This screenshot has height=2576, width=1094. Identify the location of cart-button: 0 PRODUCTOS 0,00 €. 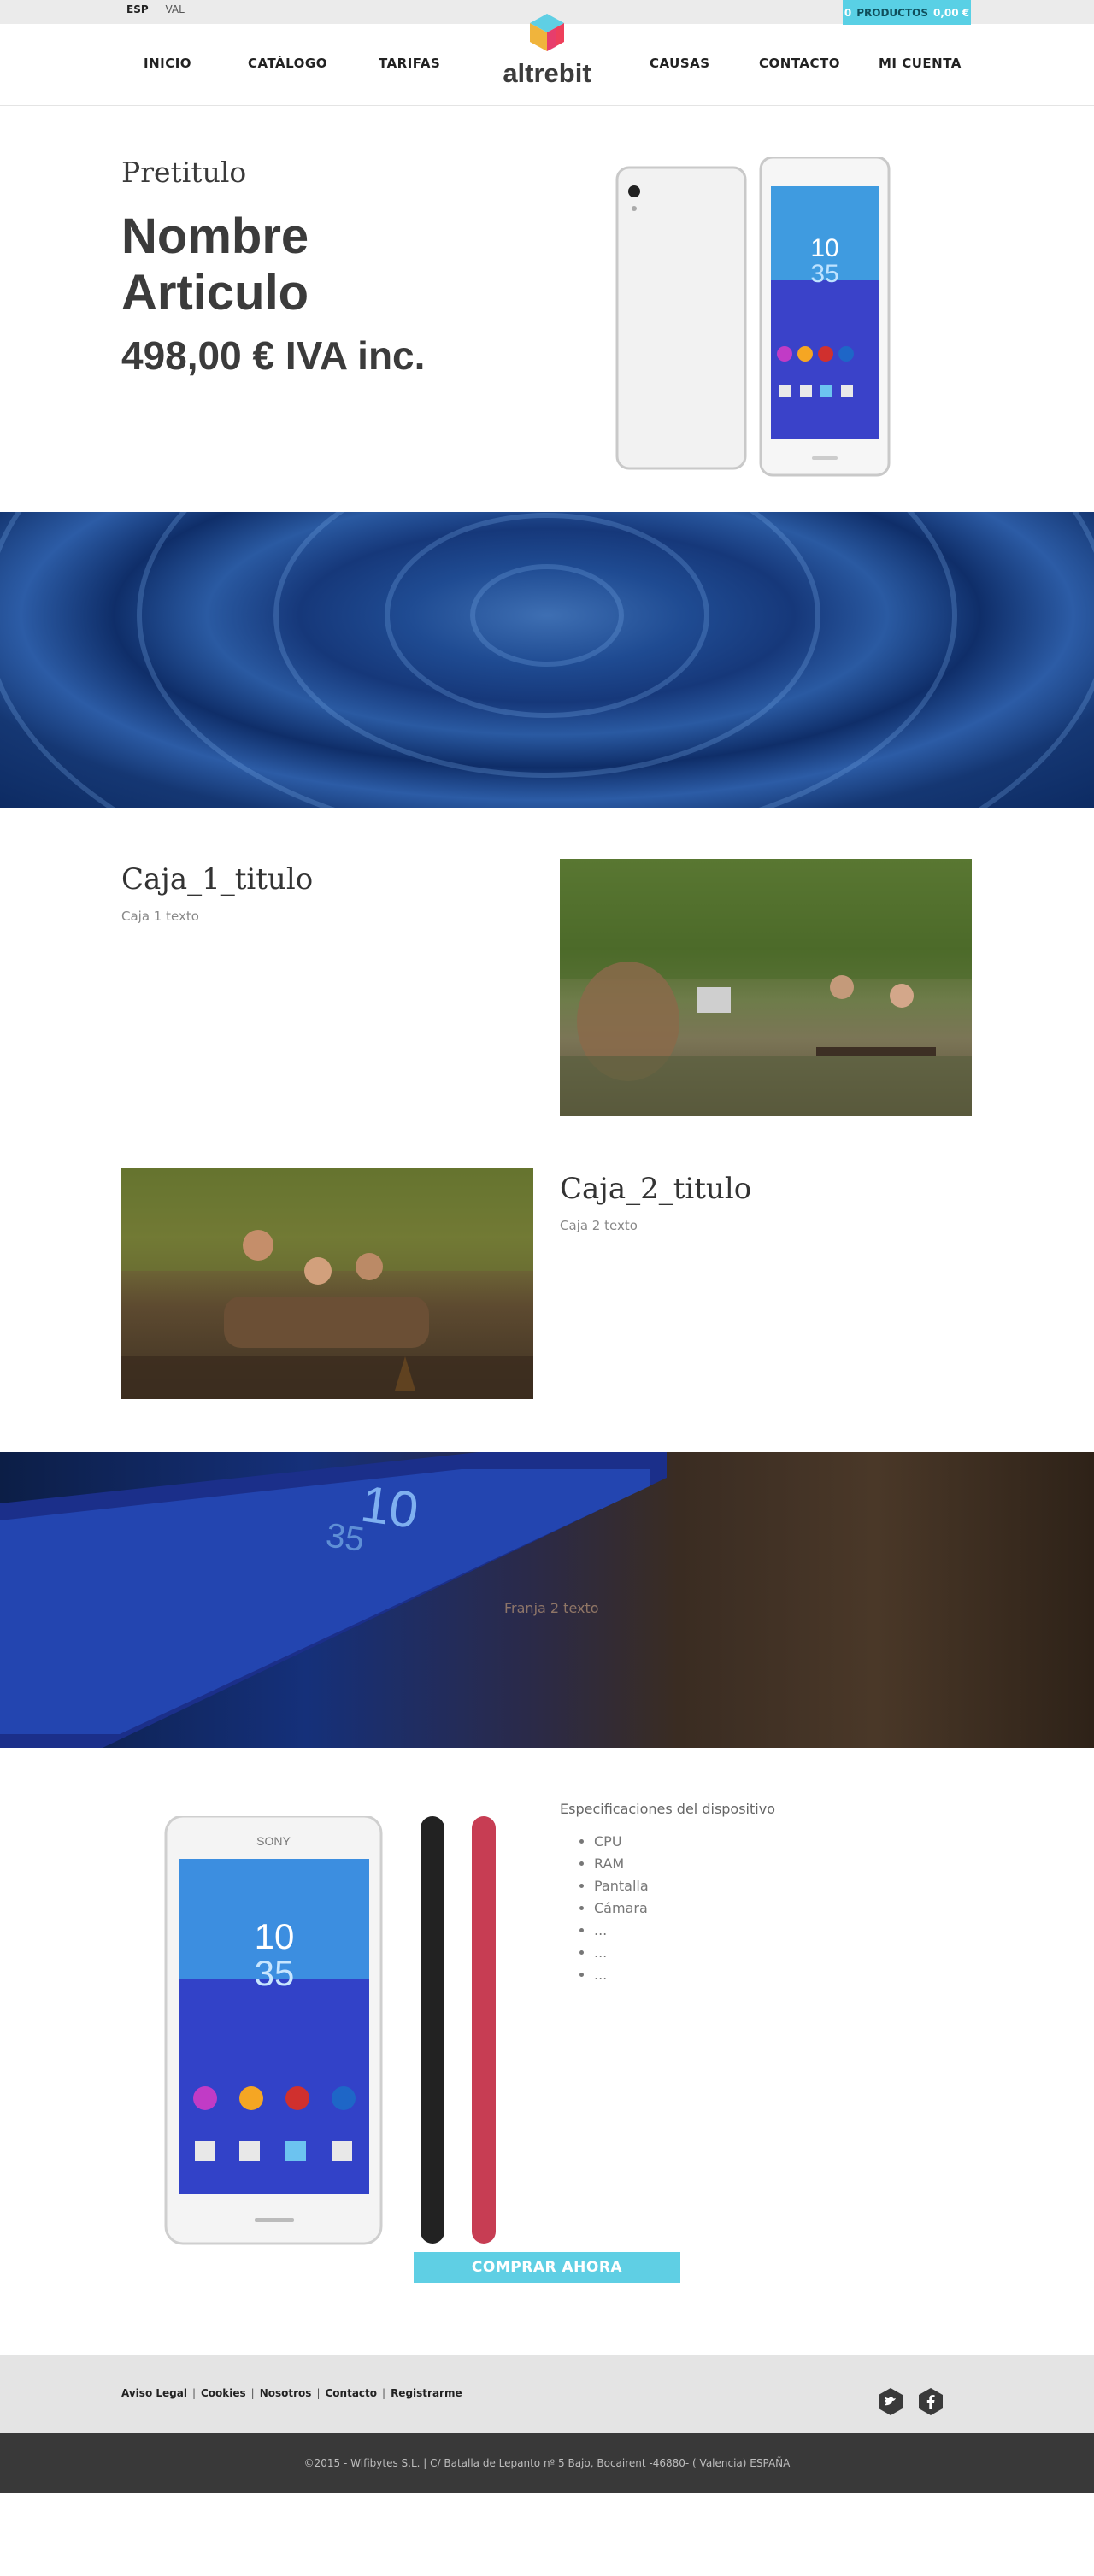
(907, 12).